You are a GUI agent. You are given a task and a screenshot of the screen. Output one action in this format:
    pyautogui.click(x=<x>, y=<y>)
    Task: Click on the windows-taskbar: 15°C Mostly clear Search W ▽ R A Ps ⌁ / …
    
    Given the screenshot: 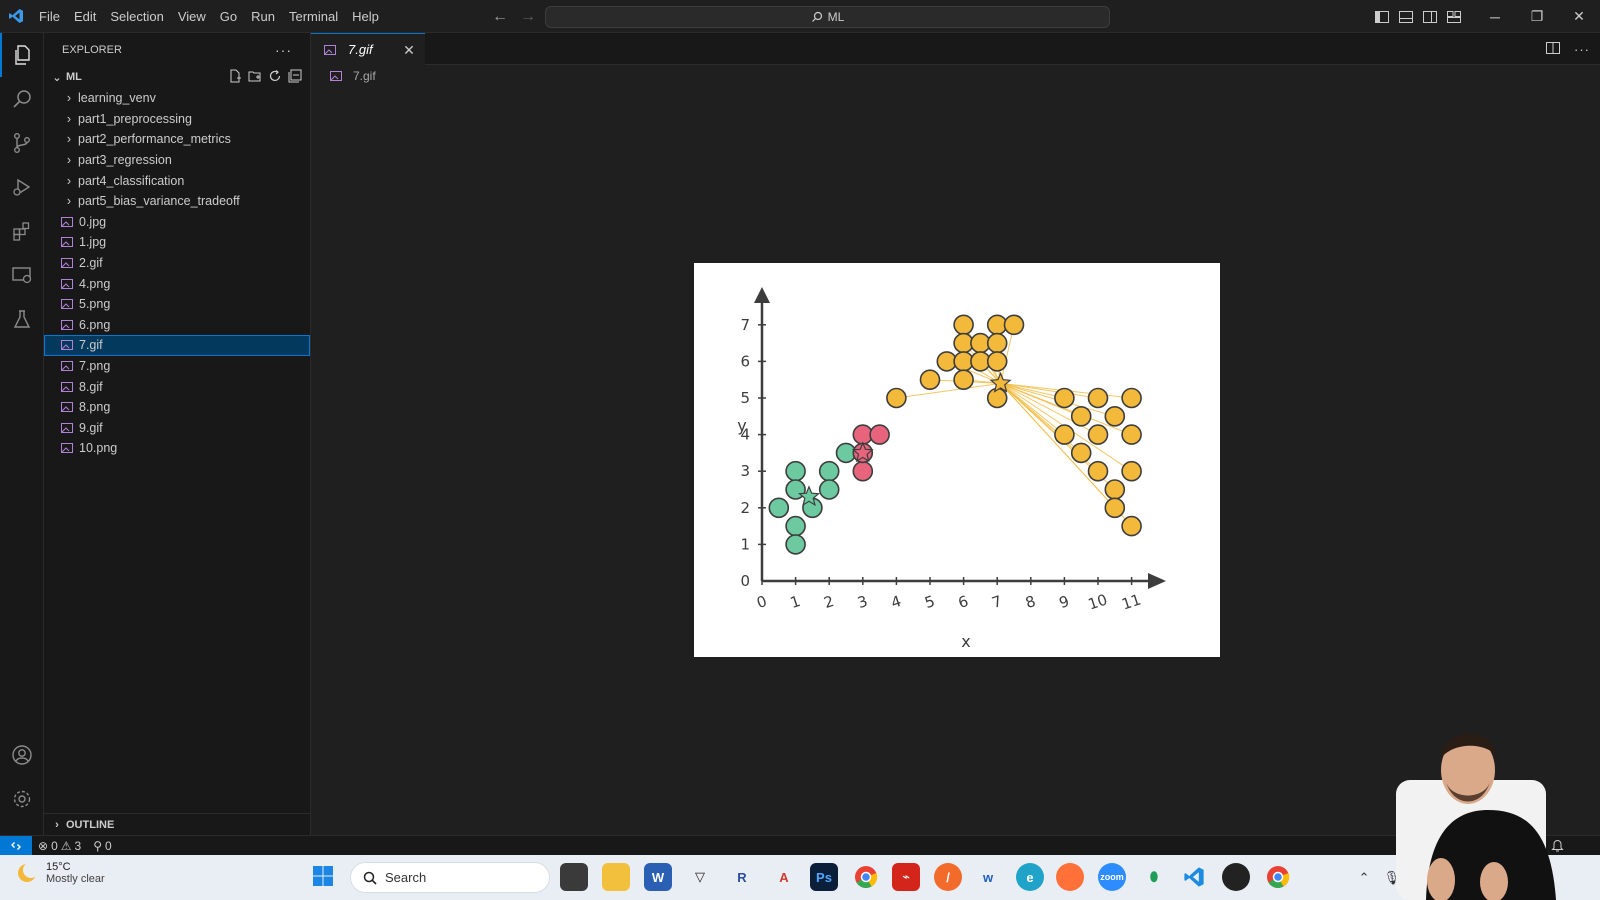 What is the action you would take?
    pyautogui.click(x=800, y=877)
    